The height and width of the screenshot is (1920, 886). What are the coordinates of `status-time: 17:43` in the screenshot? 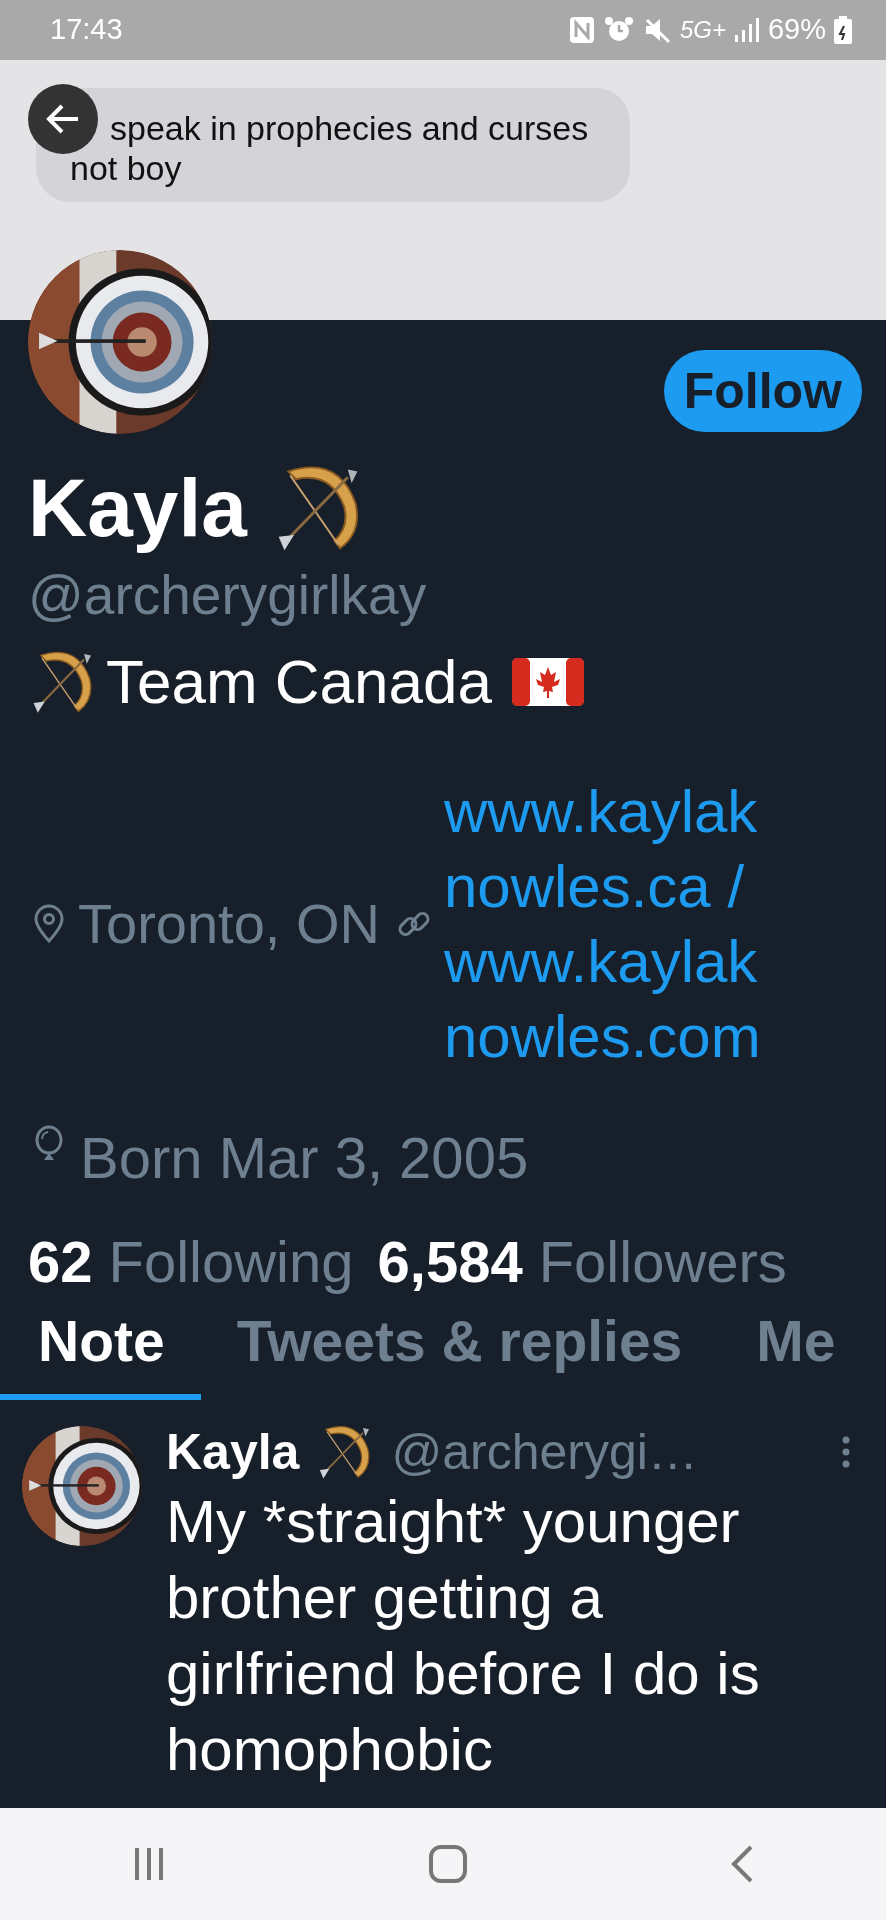 It's located at (86, 30).